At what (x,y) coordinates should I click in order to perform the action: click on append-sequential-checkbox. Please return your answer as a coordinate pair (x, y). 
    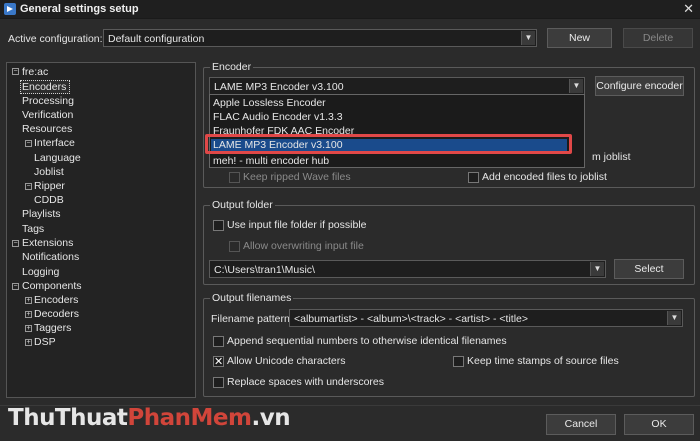
    Looking at the image, I should click on (218, 341).